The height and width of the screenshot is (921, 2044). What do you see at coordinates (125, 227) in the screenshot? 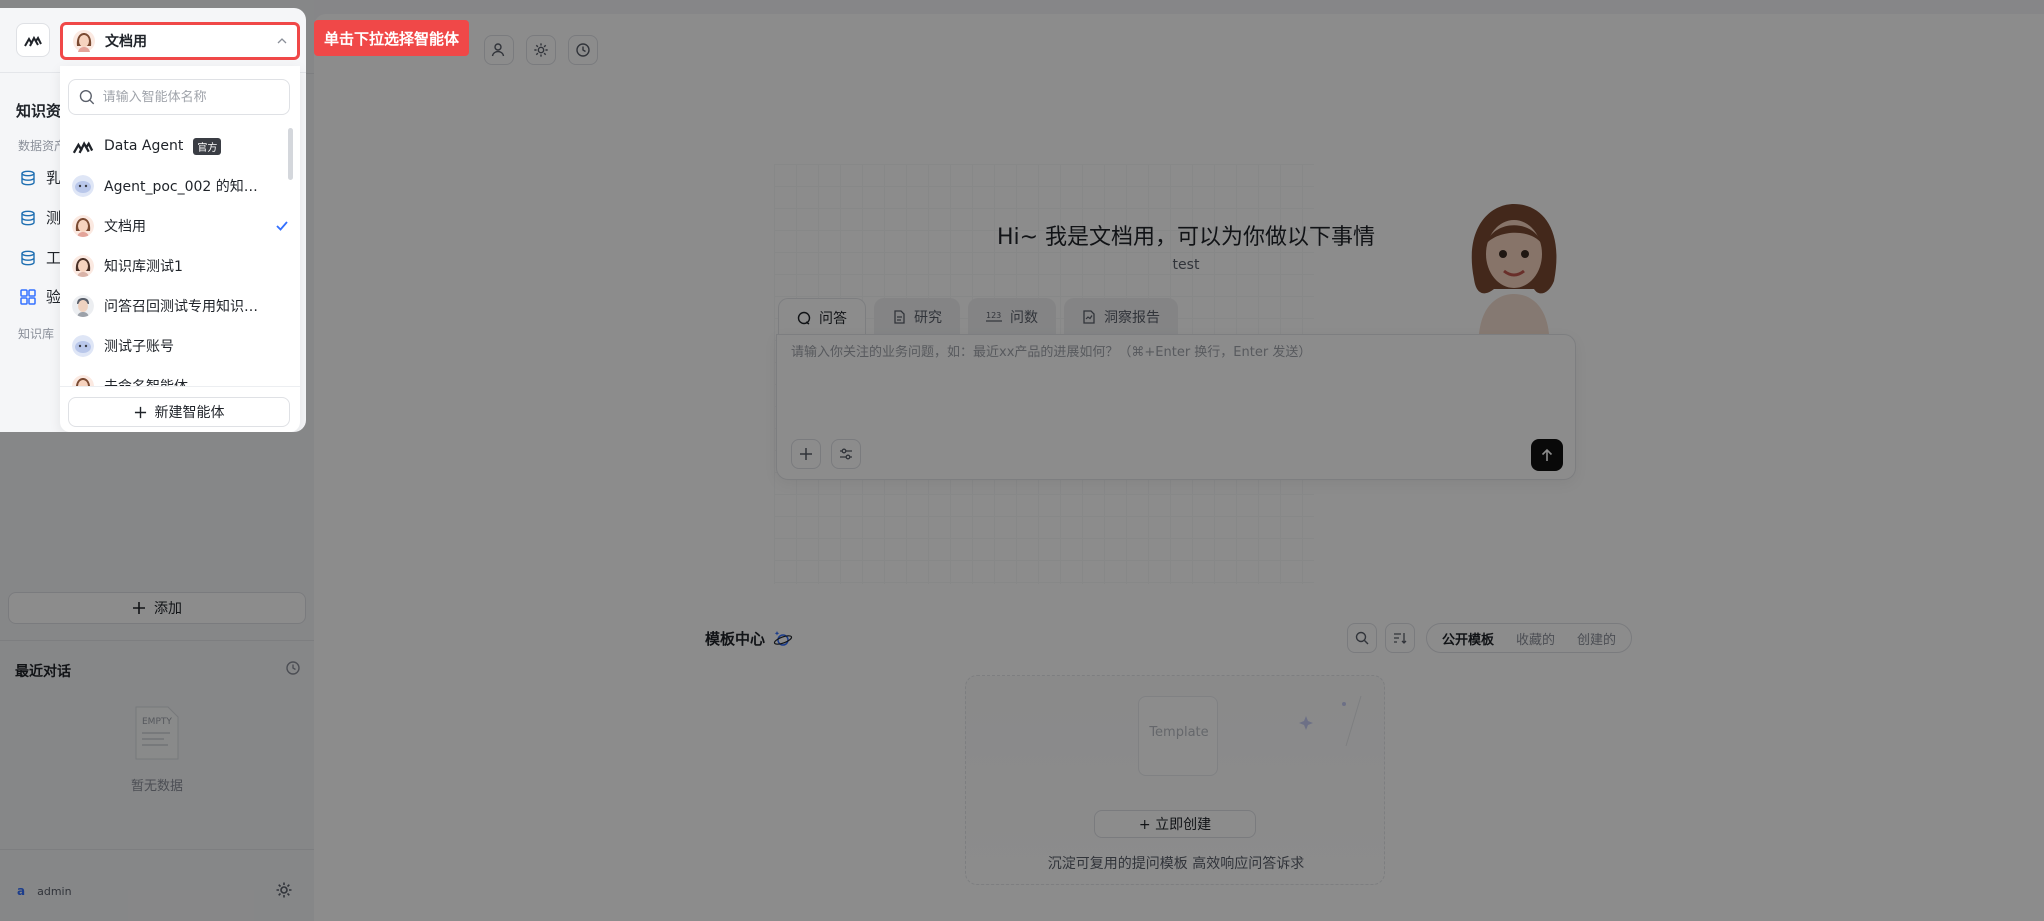
I see `agent-option-name: 文档用` at bounding box center [125, 227].